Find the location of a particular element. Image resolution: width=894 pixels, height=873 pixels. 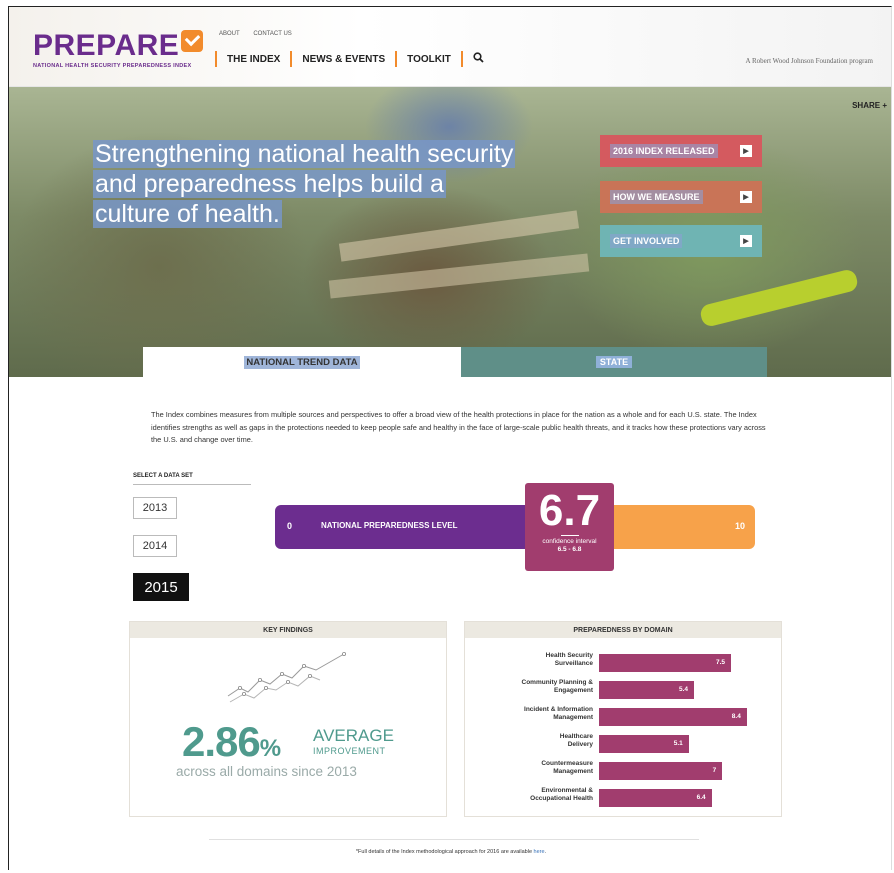

nav-news-events: NEWS & EVENTS is located at coordinates (343, 59).